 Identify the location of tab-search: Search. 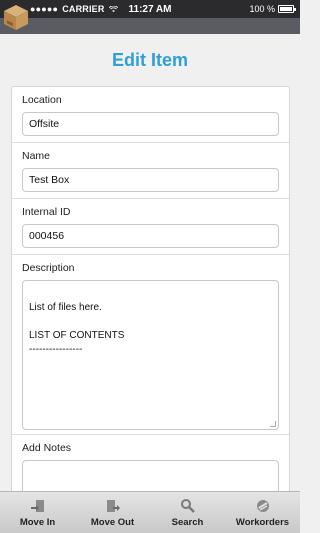
(188, 513).